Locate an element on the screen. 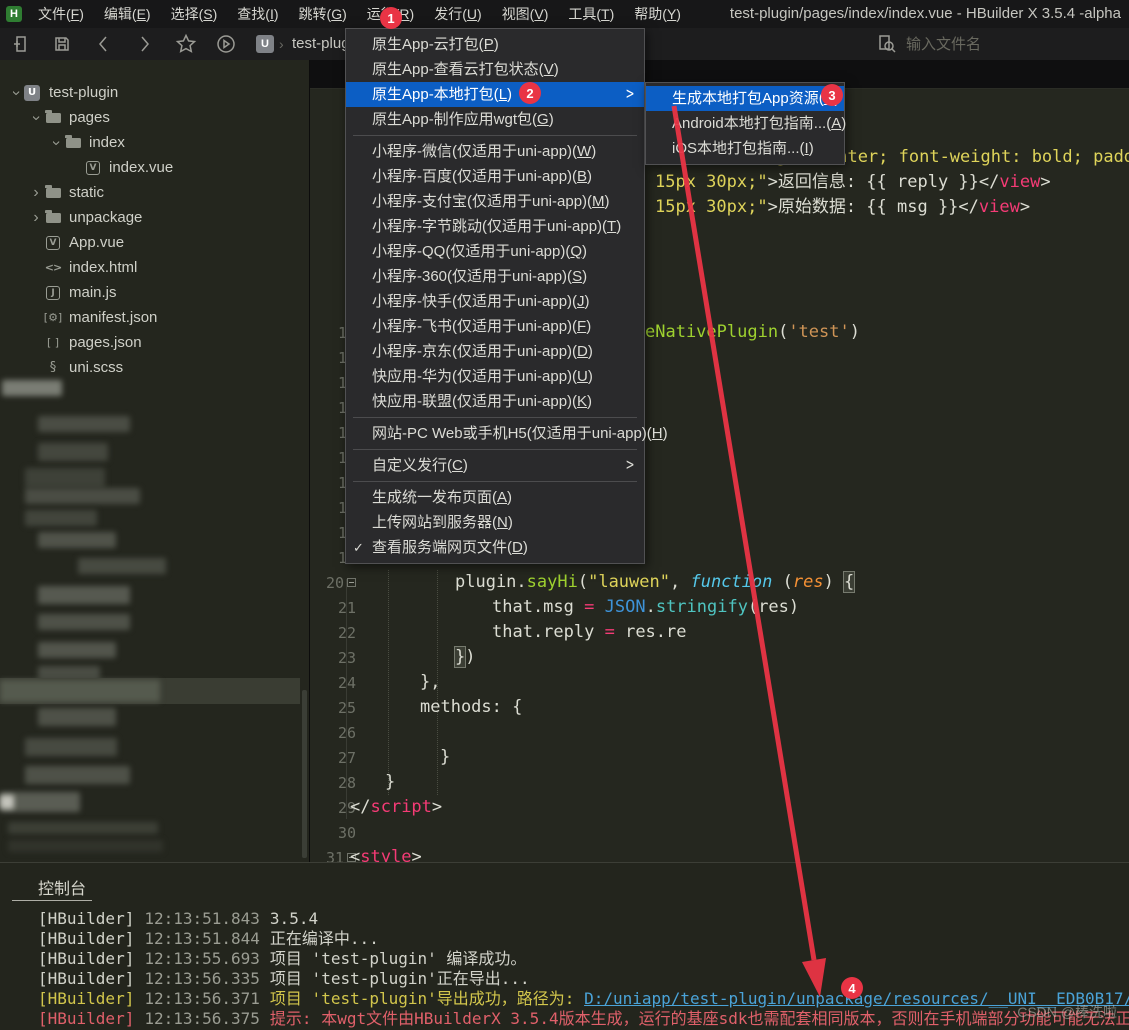 This screenshot has height=1030, width=1129. redacted-item is located at coordinates (7, 802).